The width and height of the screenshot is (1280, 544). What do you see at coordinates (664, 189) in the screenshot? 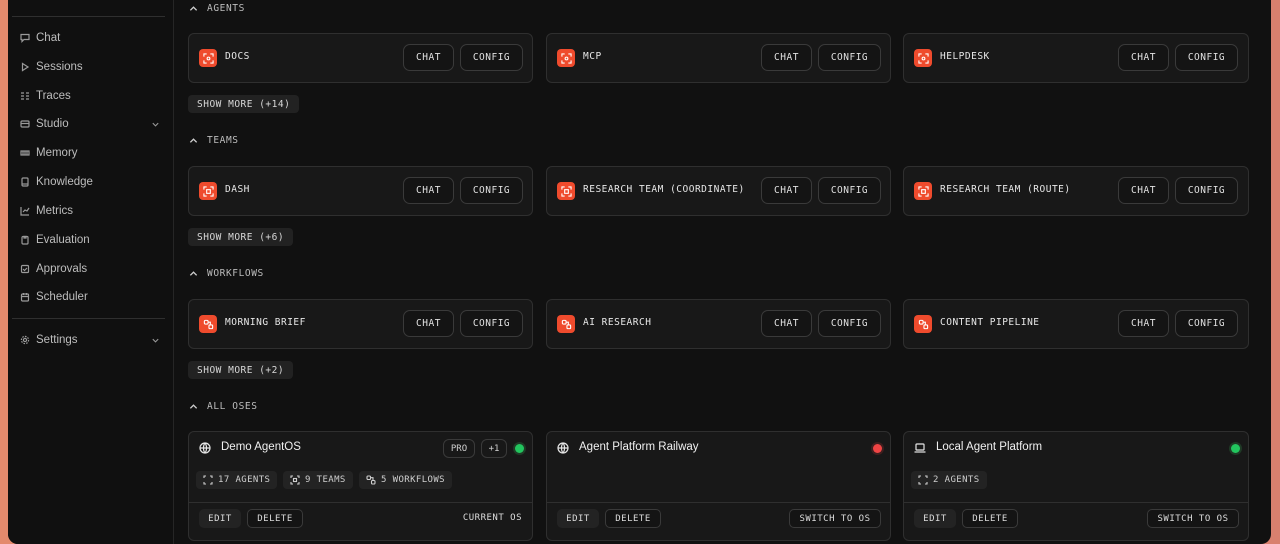
I see `team-name: RESEARCH TEAM (COORDINATE)` at bounding box center [664, 189].